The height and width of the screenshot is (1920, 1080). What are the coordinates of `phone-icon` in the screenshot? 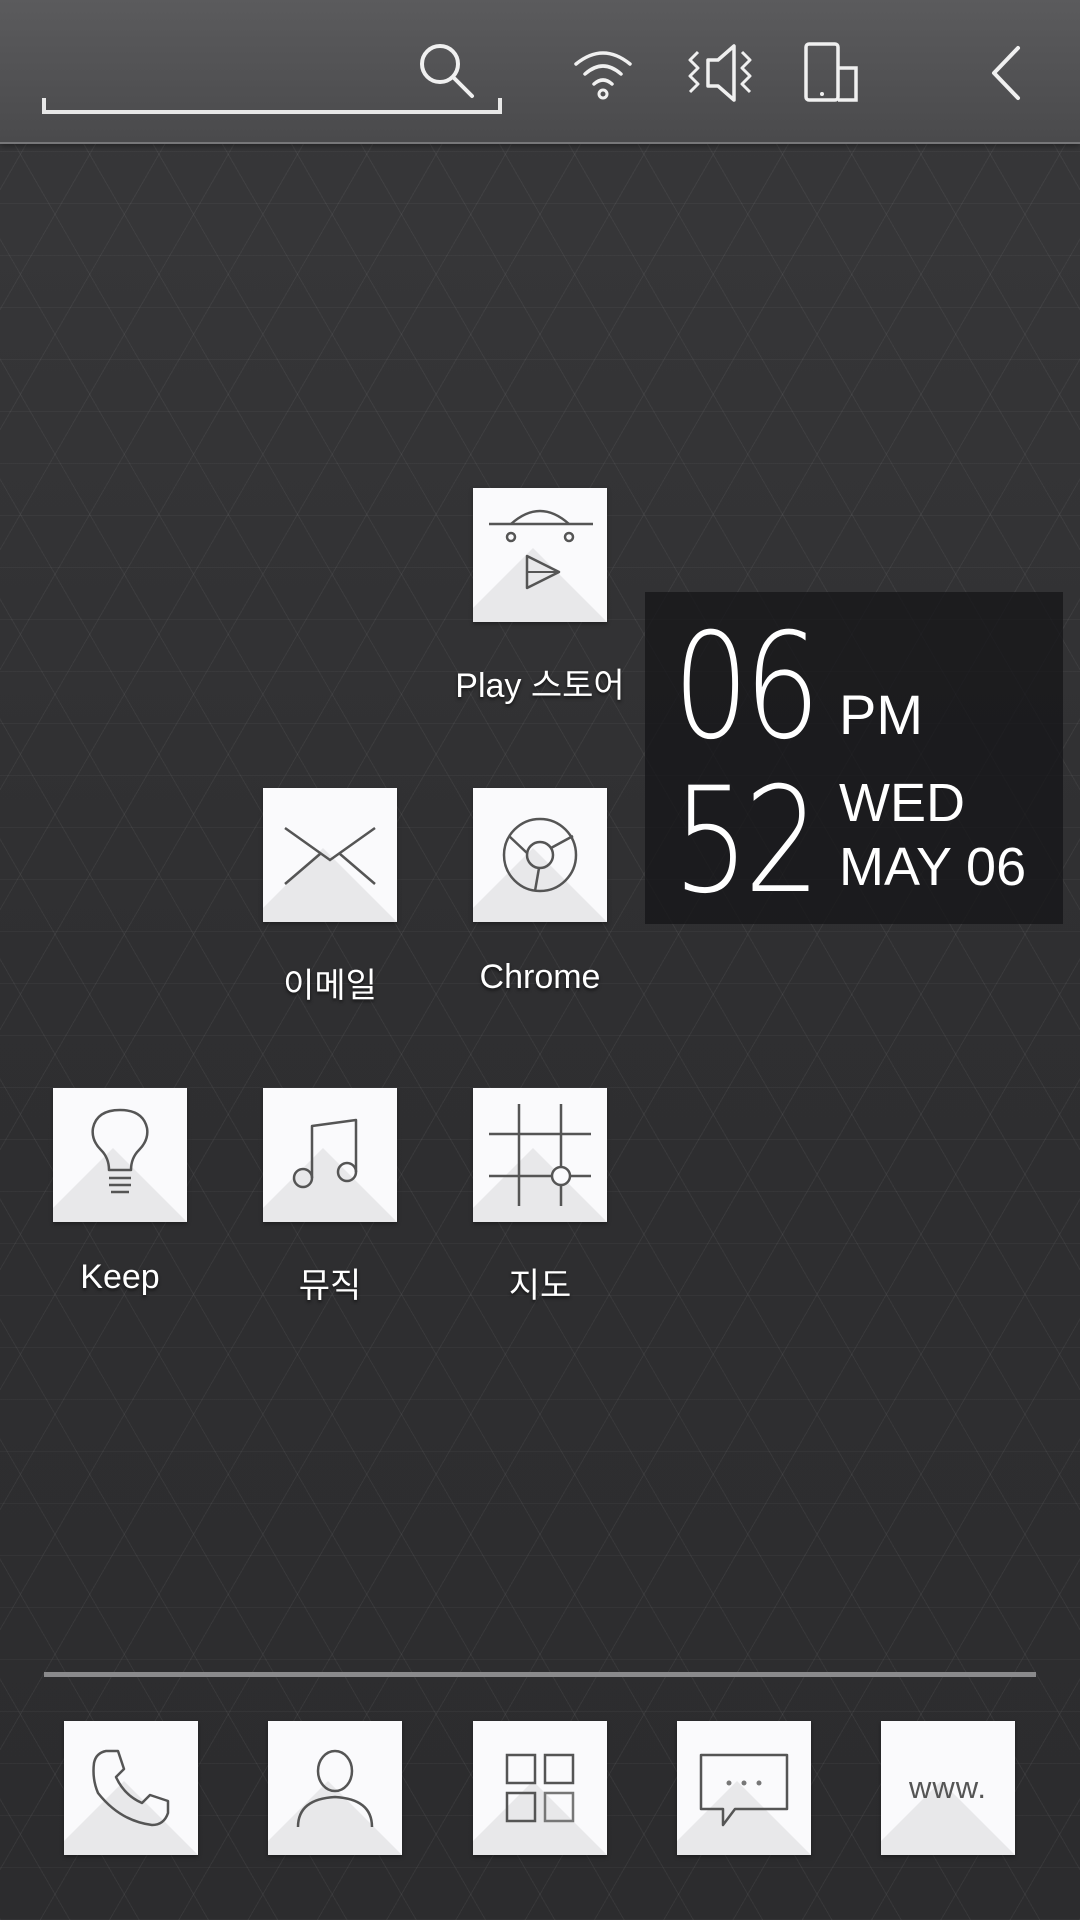 It's located at (131, 1788).